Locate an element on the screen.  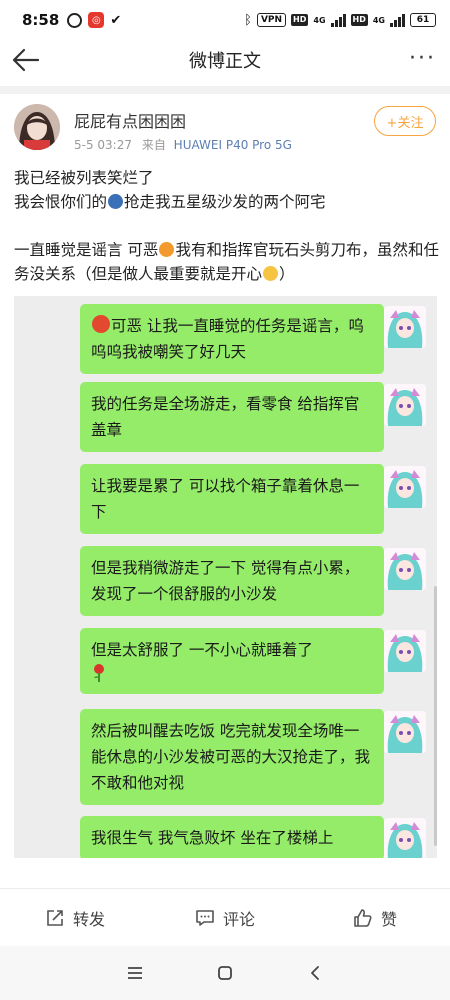
chat-bubble: 我的任务是全场游走，看零食 给指挥官盖章 is located at coordinates (235, 417).